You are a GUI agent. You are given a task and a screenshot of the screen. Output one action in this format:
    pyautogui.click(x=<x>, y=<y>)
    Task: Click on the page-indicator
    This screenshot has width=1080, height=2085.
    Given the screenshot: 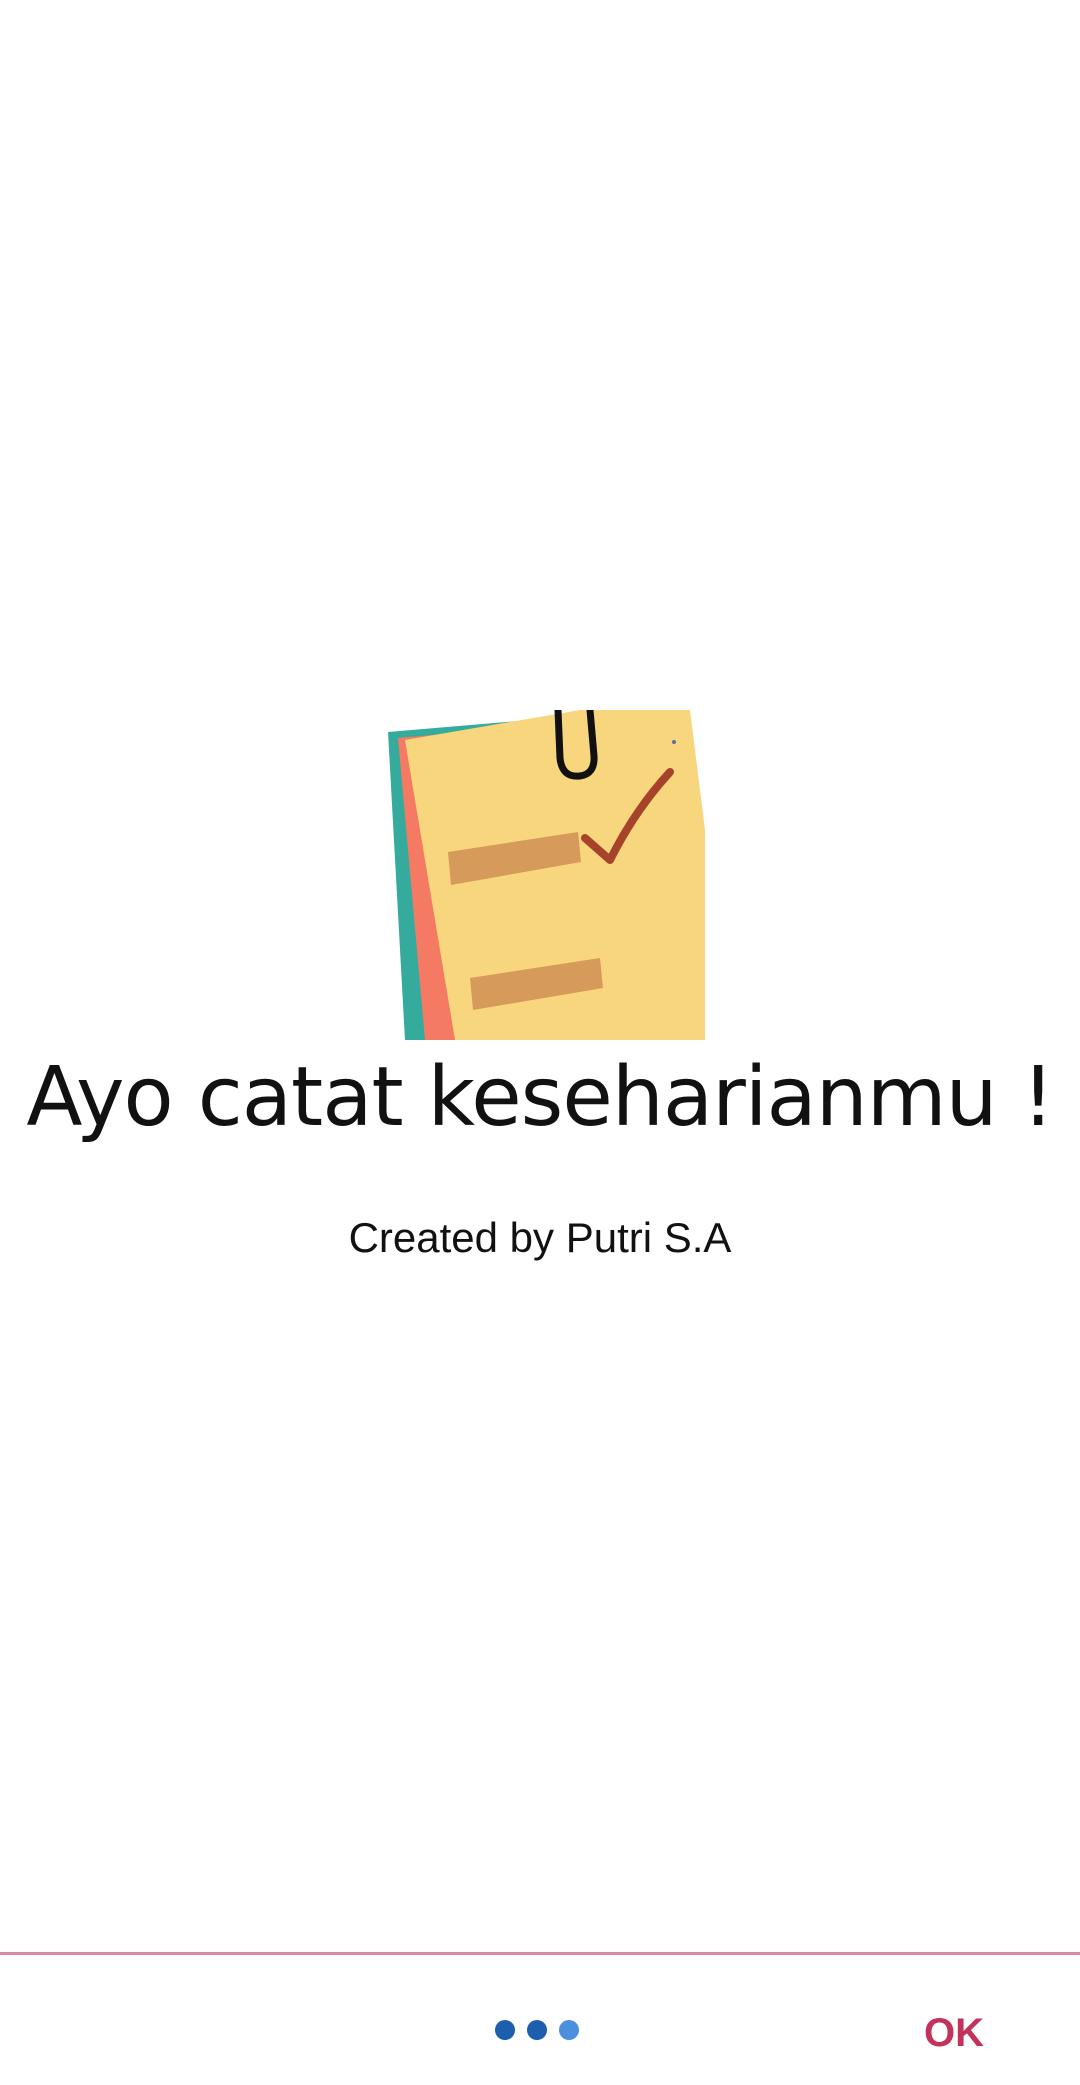 What is the action you would take?
    pyautogui.click(x=537, y=2030)
    